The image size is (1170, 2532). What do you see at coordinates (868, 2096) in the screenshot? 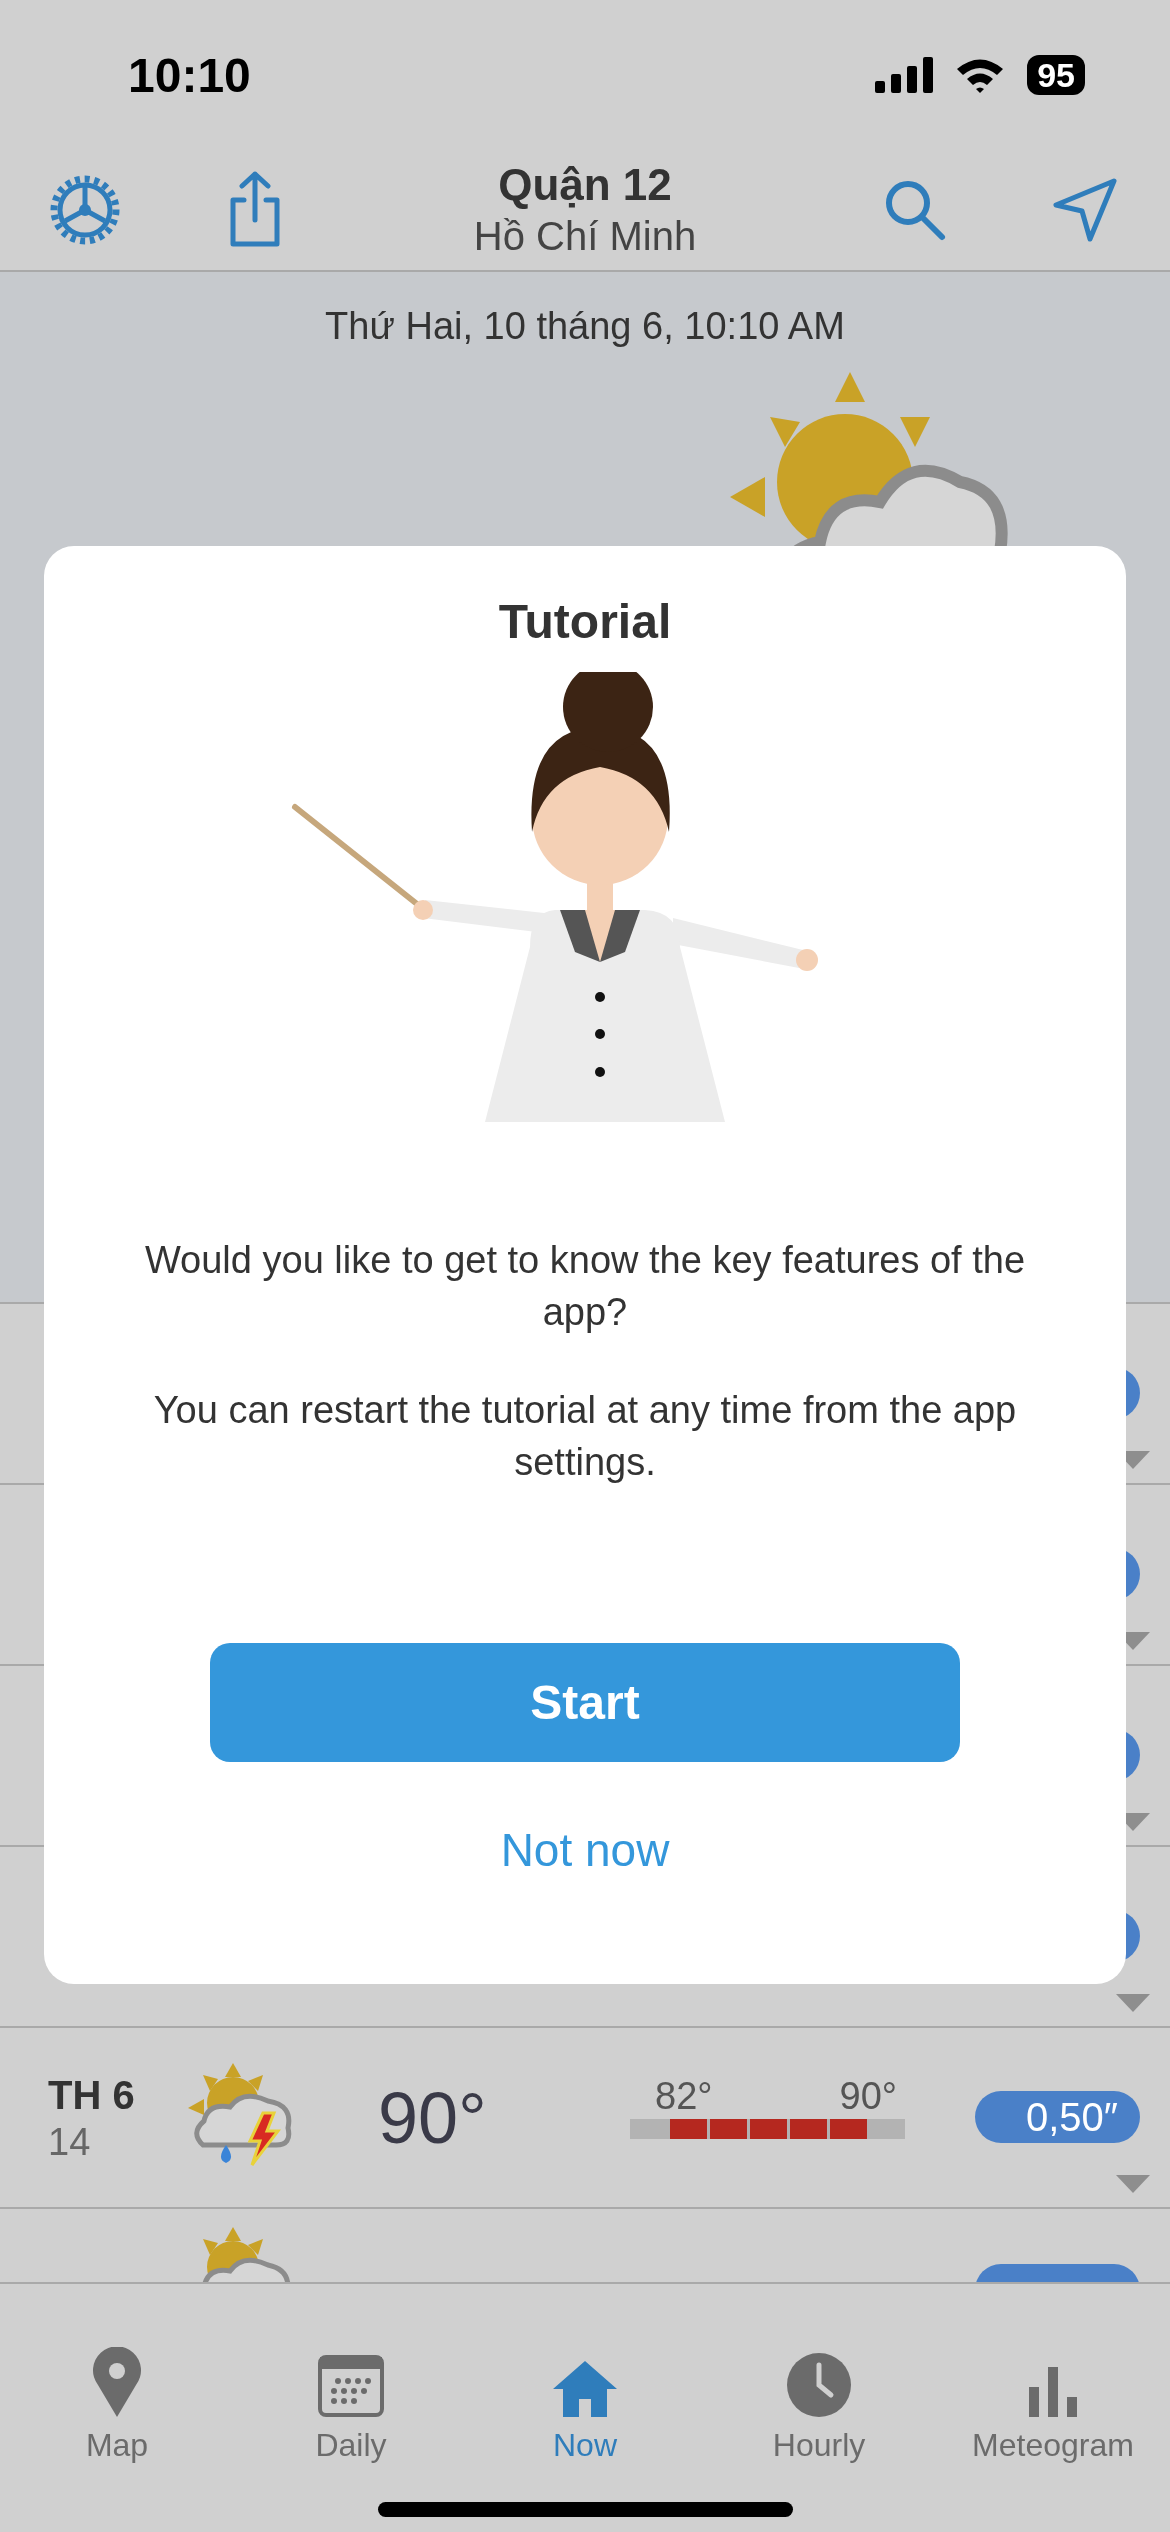
I see `high-temperature: 90°` at bounding box center [868, 2096].